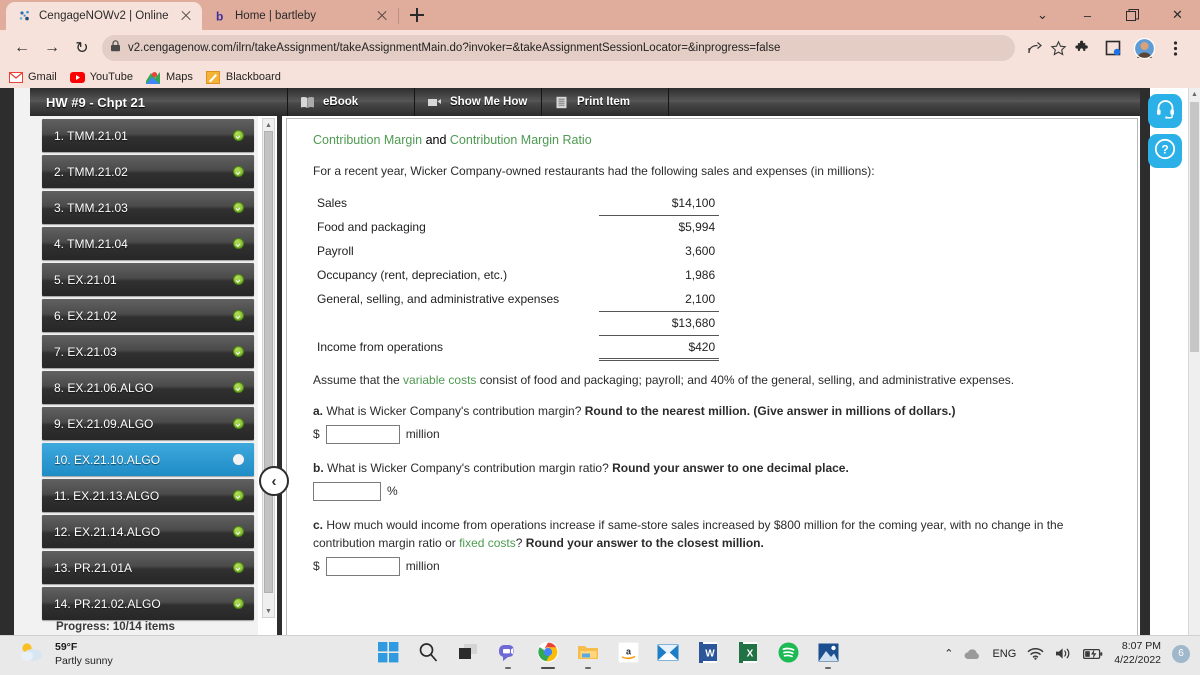 The image size is (1200, 675). I want to click on question-mark-icon: ?, so click(1165, 151).